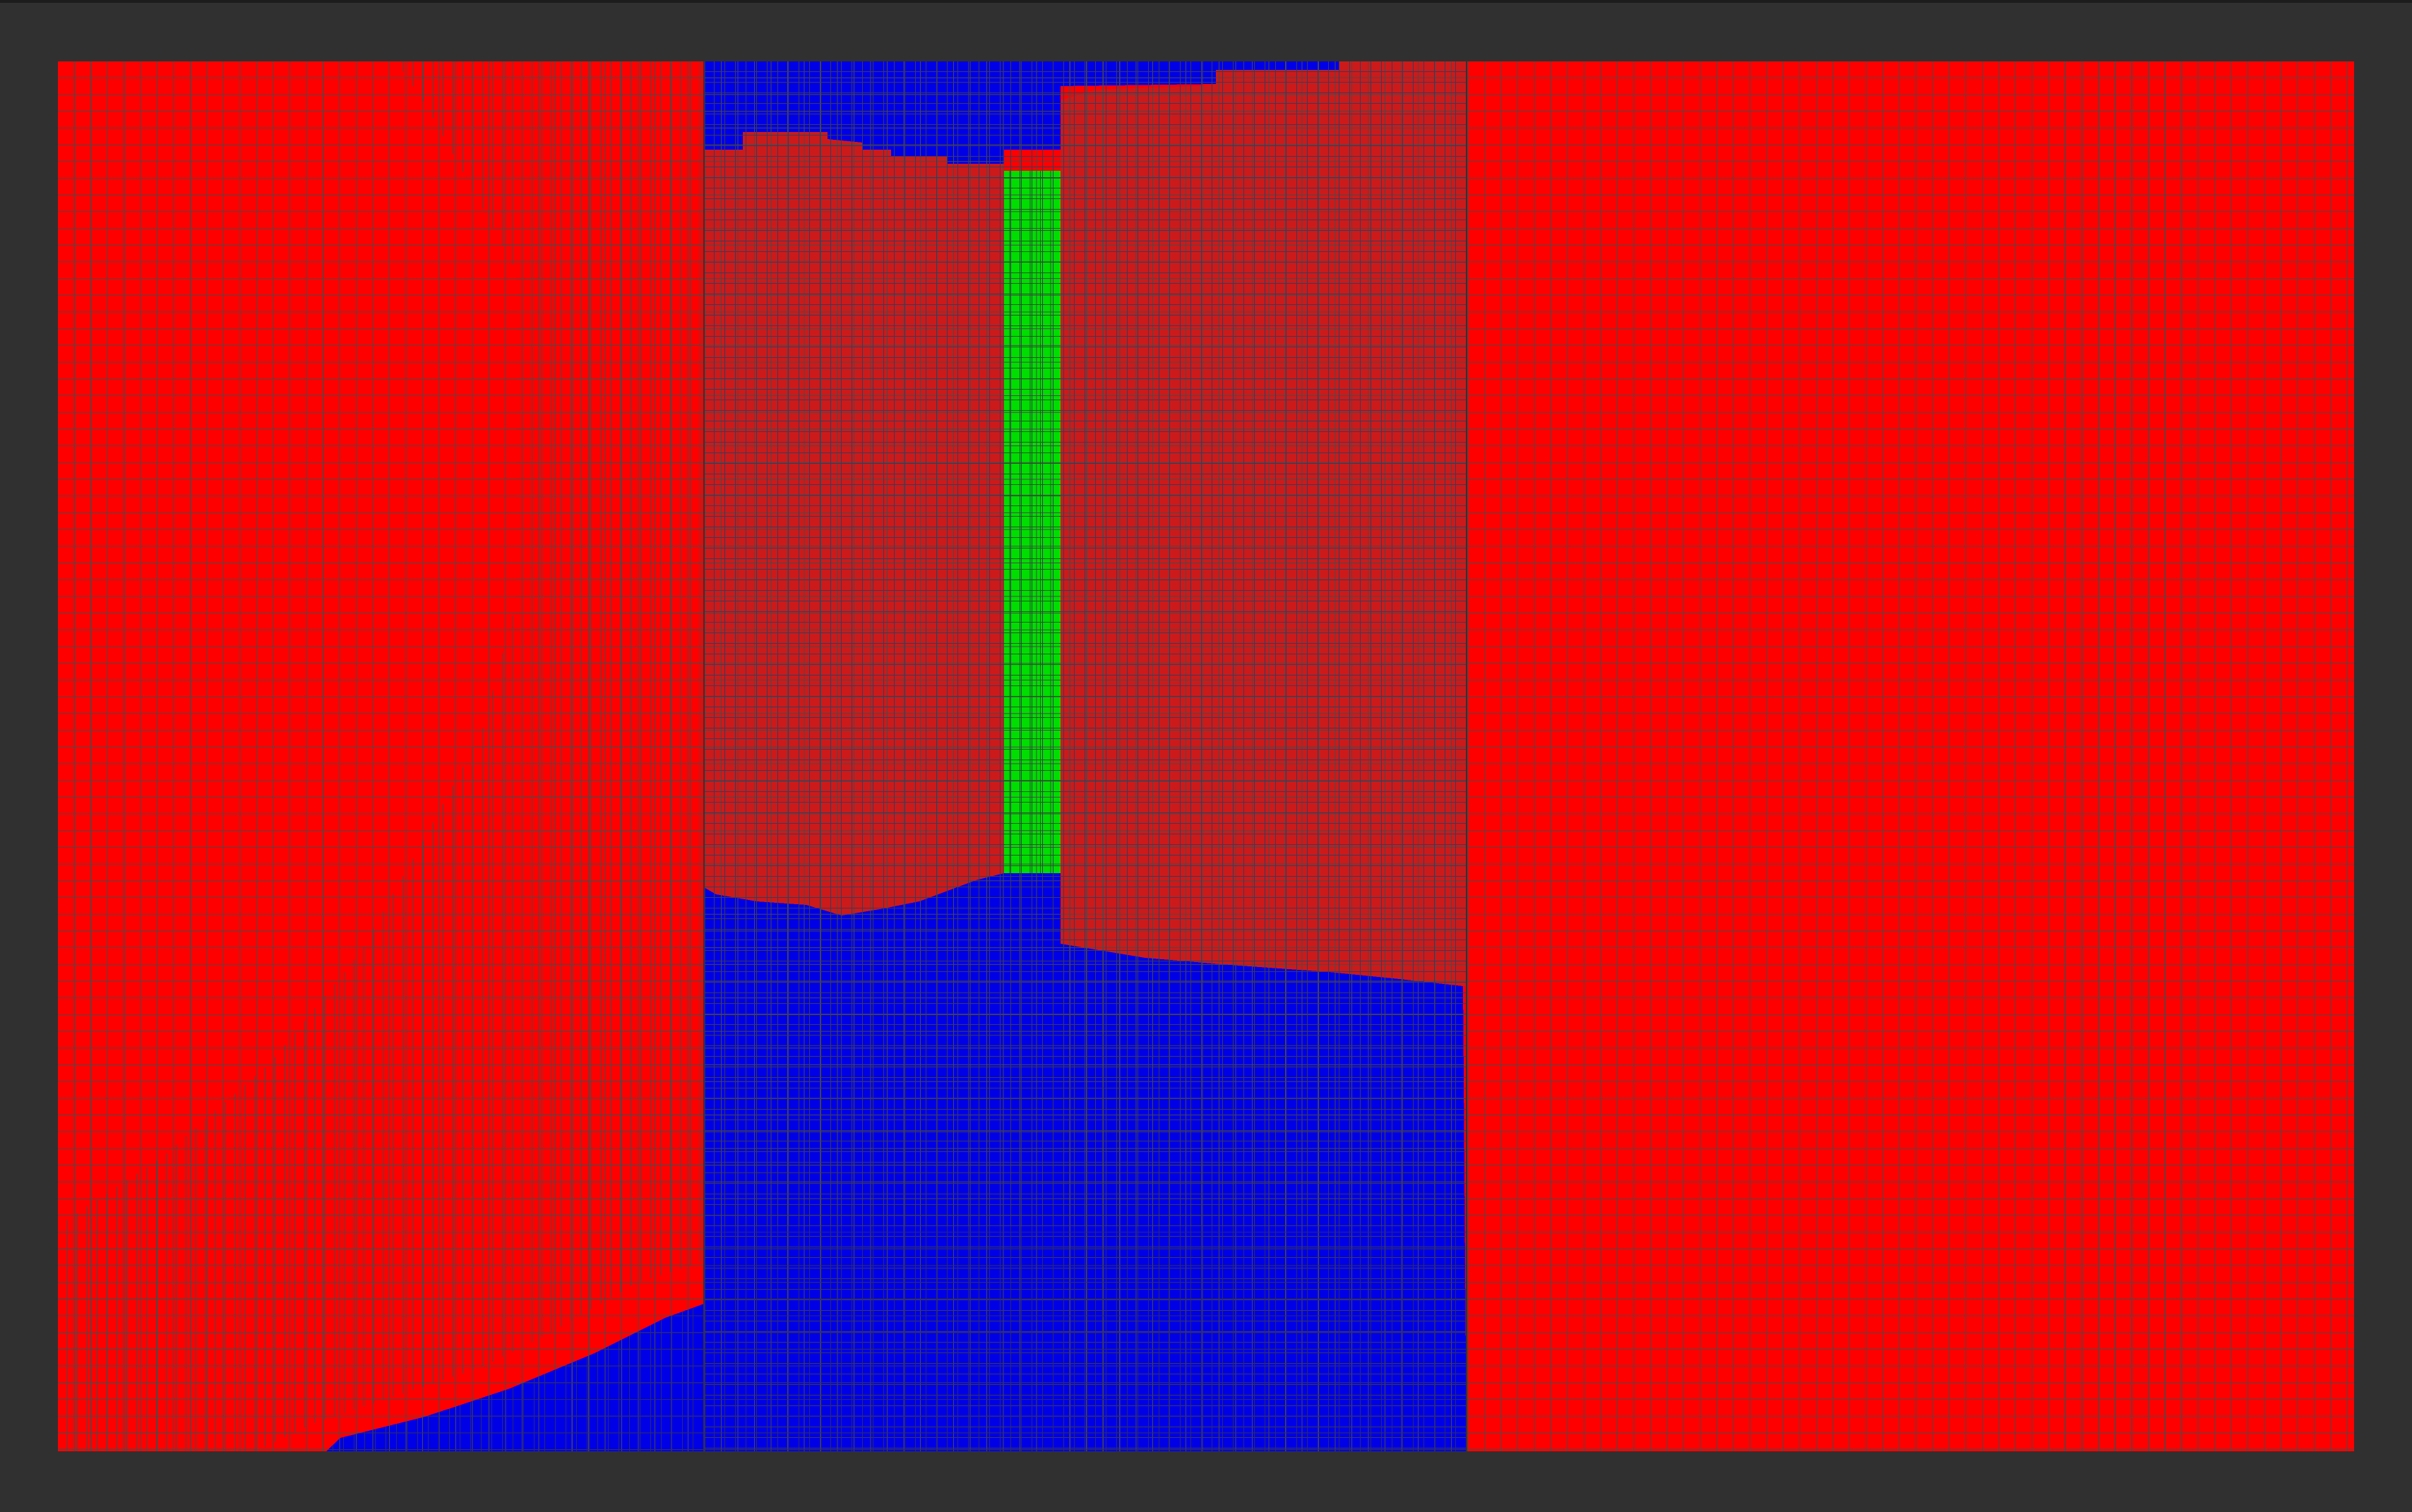 This screenshot has height=1512, width=2412. Describe the element at coordinates (1032, 522) in the screenshot. I see `core-mesh-grid` at that location.